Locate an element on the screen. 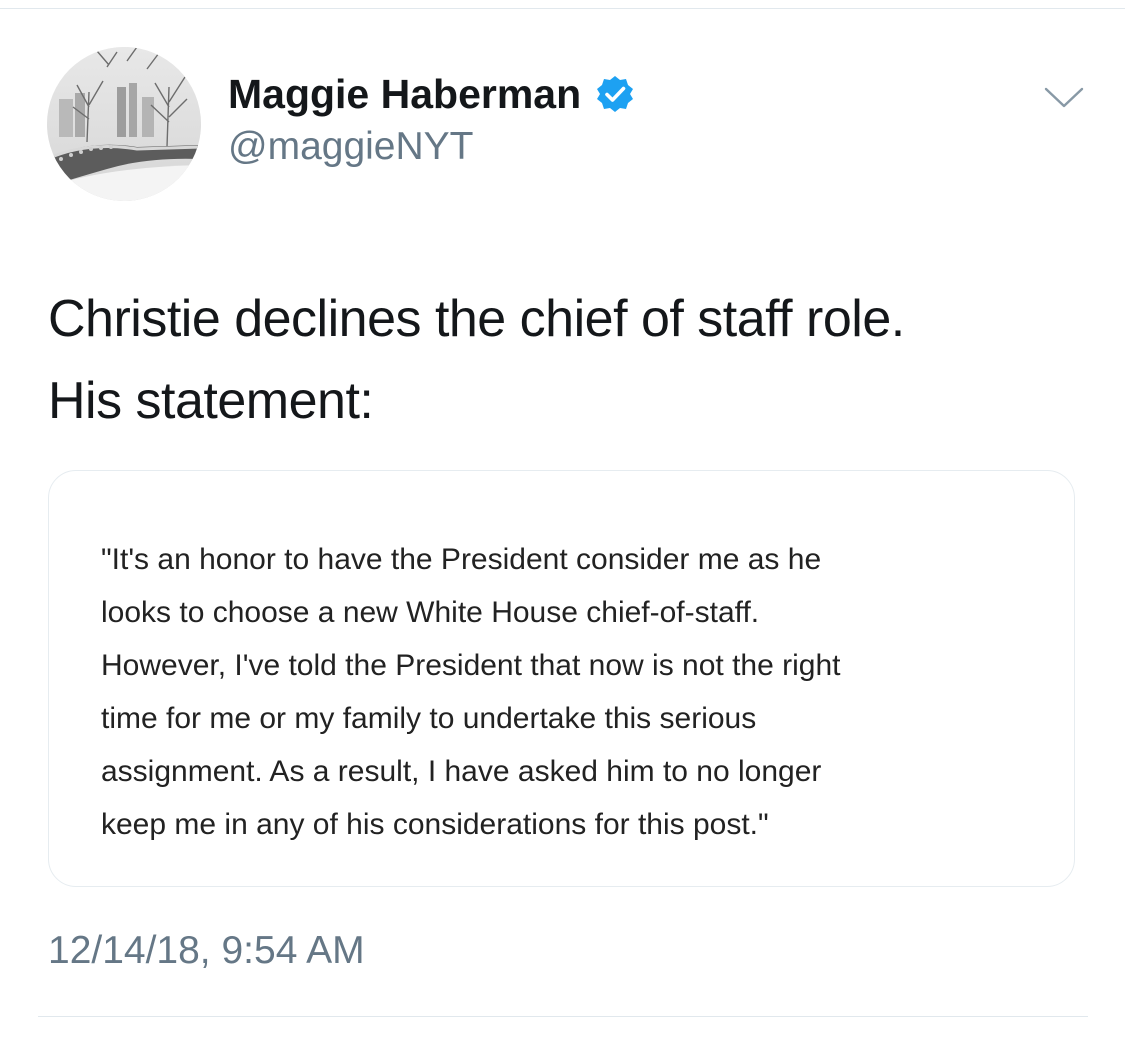 Image resolution: width=1125 pixels, height=1039 pixels. bottom-divider is located at coordinates (563, 1016).